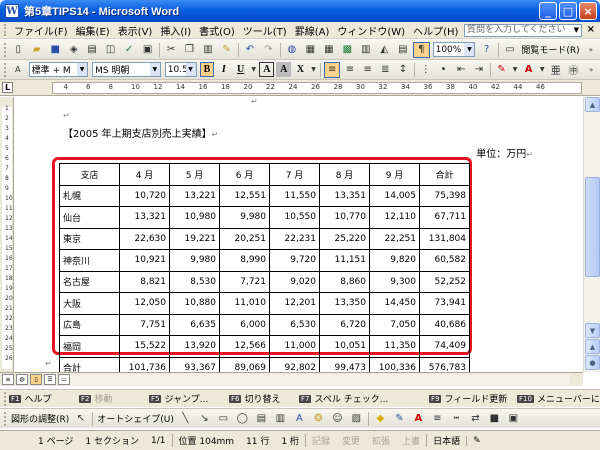  What do you see at coordinates (444, 238) in the screenshot?
I see `value-cell: 131,804` at bounding box center [444, 238].